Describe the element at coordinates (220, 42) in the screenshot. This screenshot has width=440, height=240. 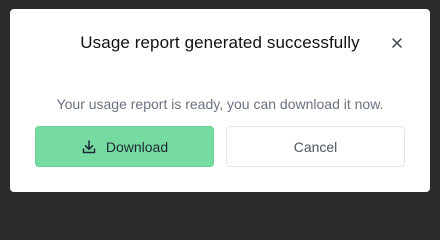
I see `dialog-title: Usage report generated successfully` at that location.